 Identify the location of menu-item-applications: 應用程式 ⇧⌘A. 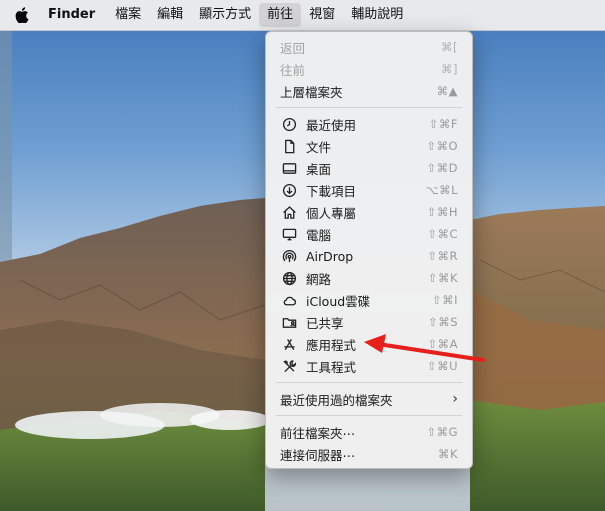
(369, 344).